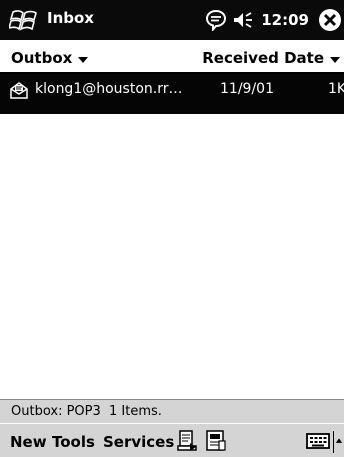  Describe the element at coordinates (70, 18) in the screenshot. I see `app-title: Inbox` at that location.